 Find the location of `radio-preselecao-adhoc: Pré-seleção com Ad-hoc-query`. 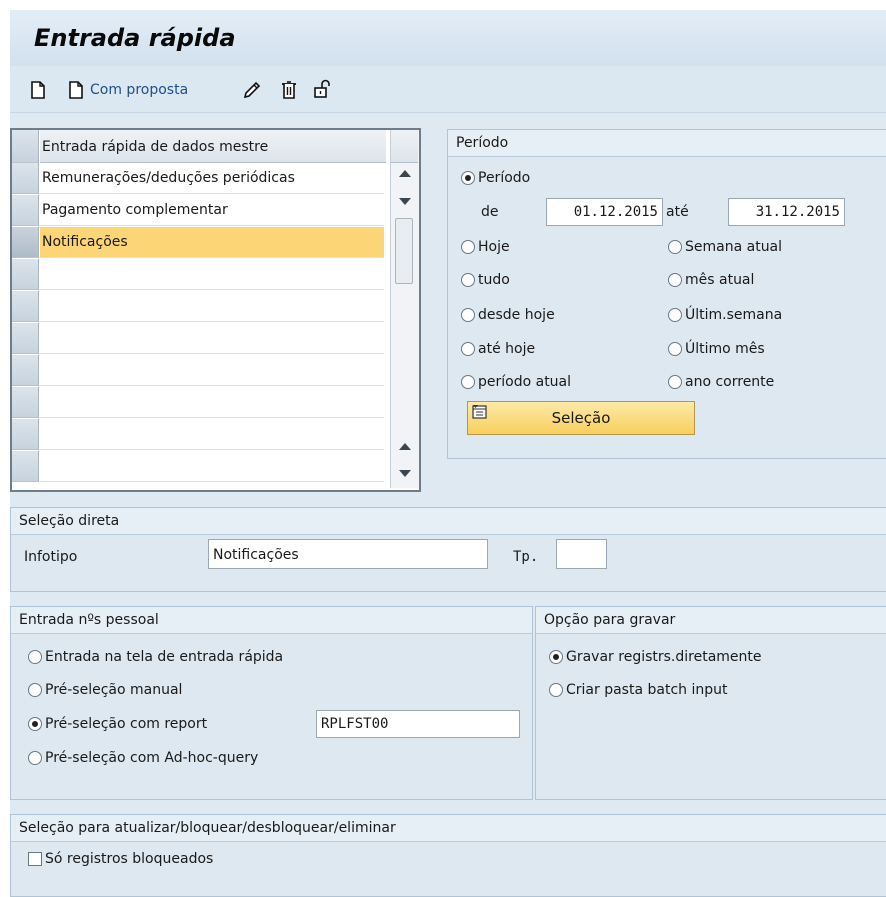

radio-preselecao-adhoc: Pré-seleção com Ad-hoc-query is located at coordinates (143, 758).